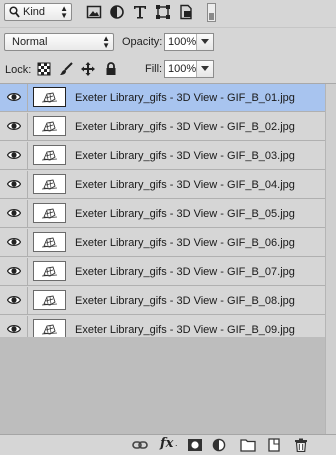 This screenshot has width=336, height=455. I want to click on lock-image-pixels-icon, so click(66, 69).